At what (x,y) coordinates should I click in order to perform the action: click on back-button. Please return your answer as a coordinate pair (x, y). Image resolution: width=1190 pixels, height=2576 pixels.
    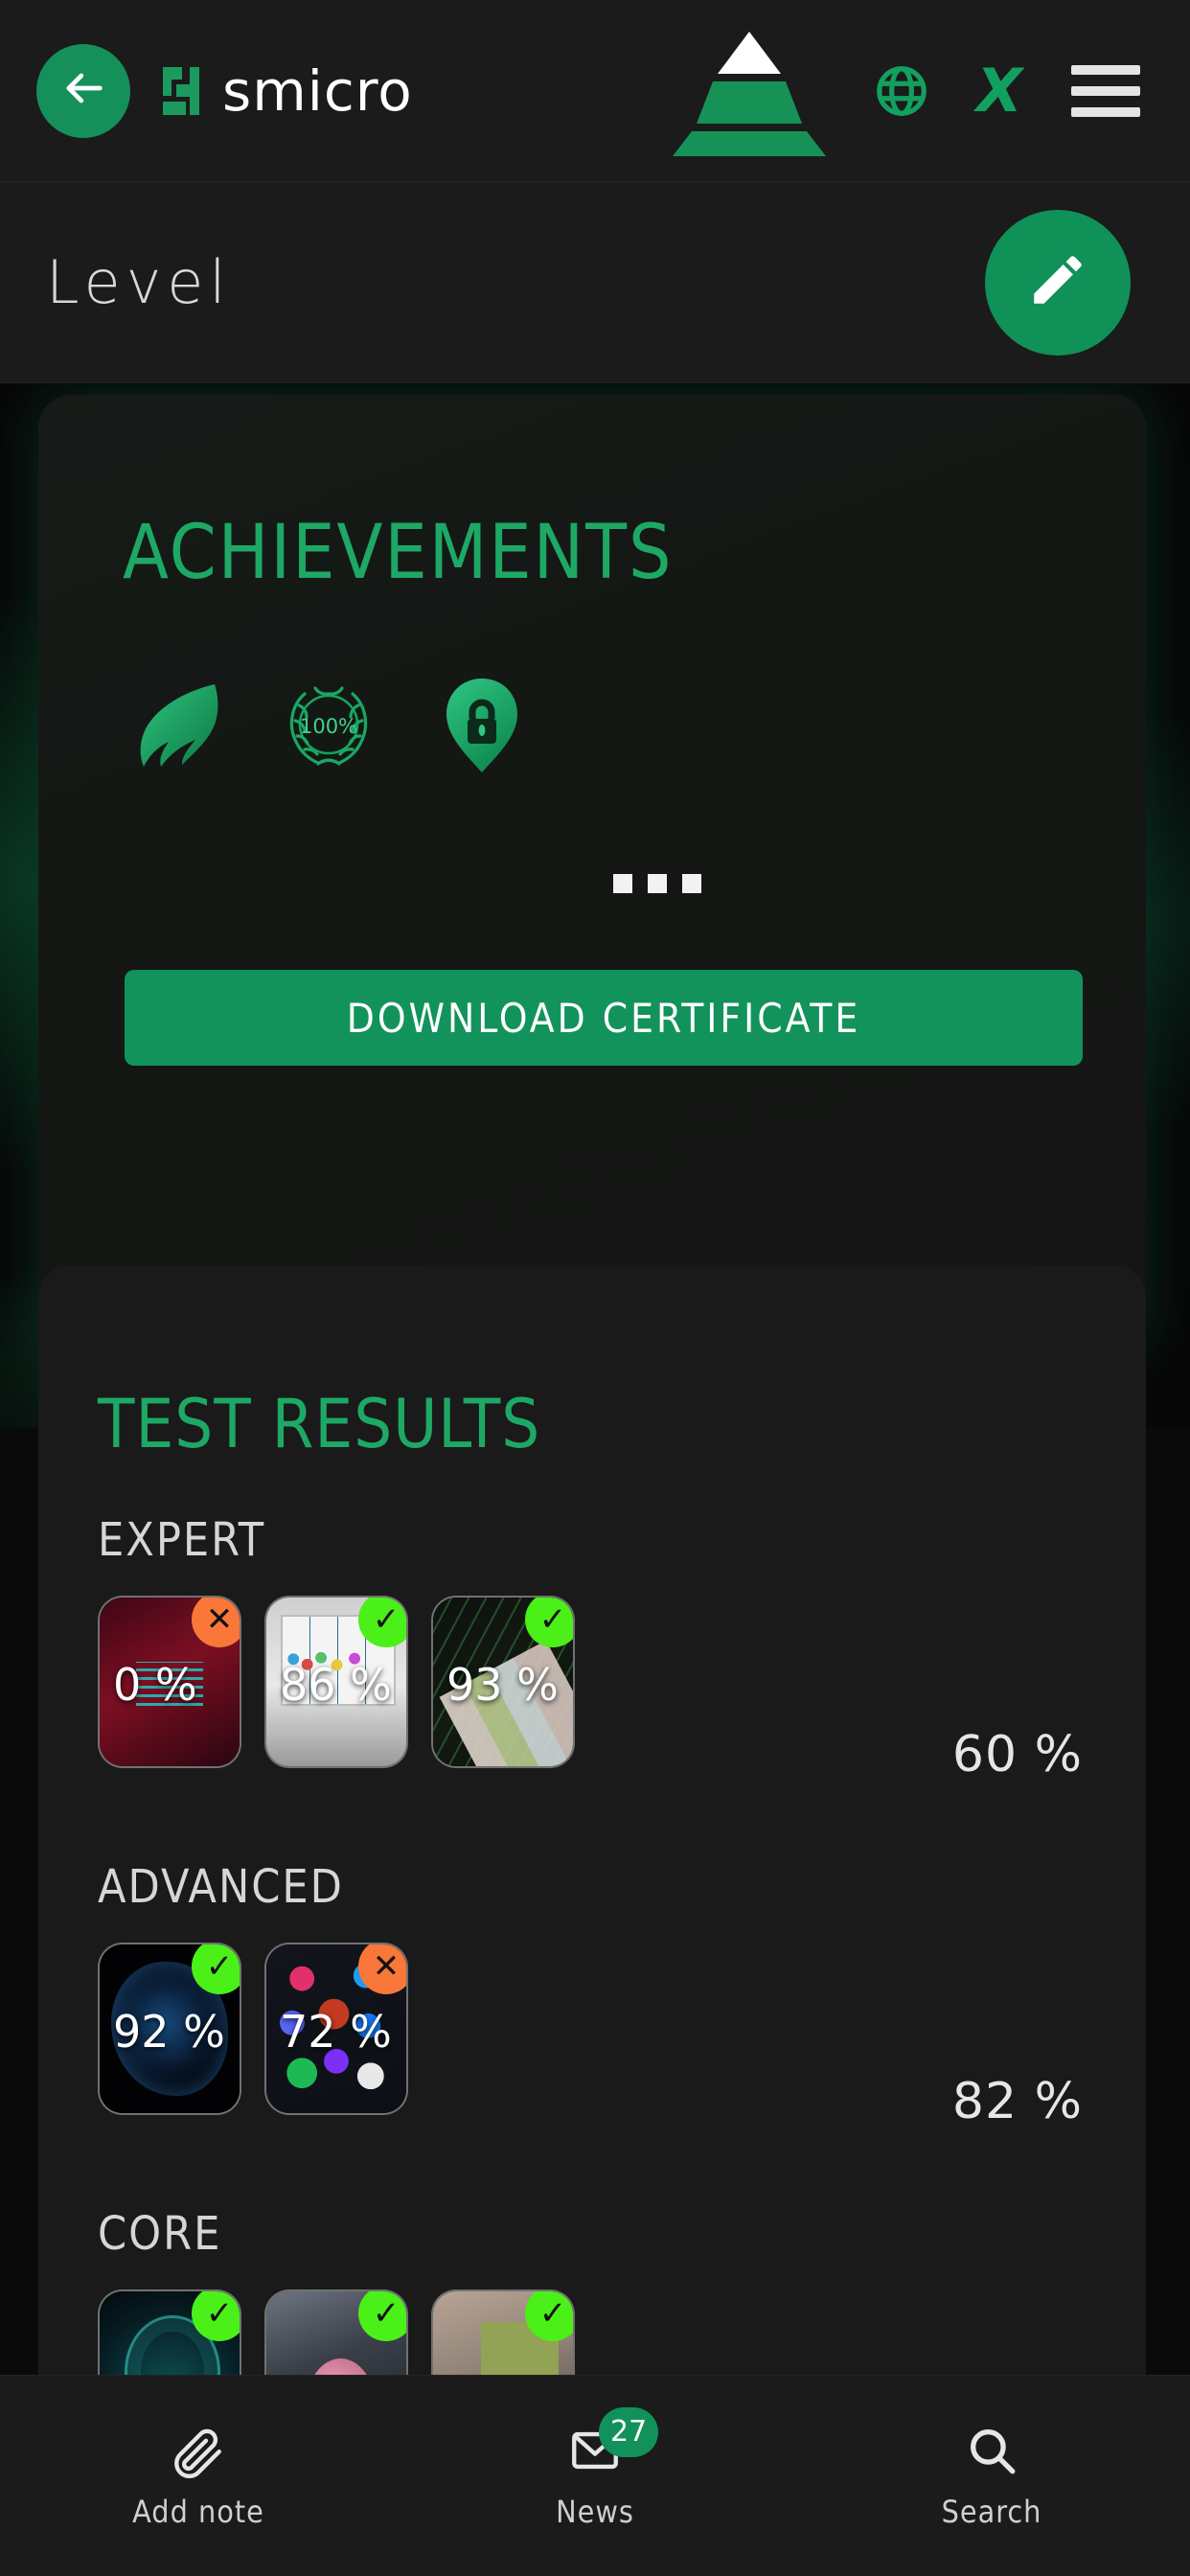
    Looking at the image, I should click on (83, 90).